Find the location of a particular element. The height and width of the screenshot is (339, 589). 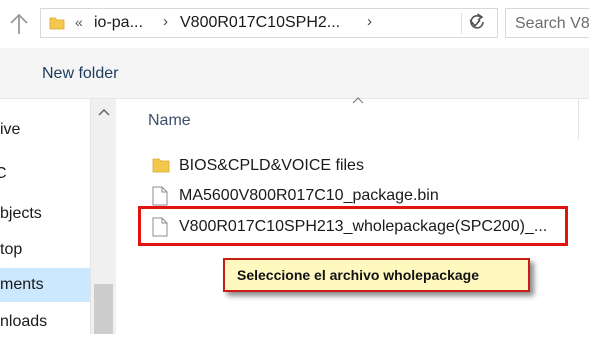

arrow-up-icon is located at coordinates (19, 23).